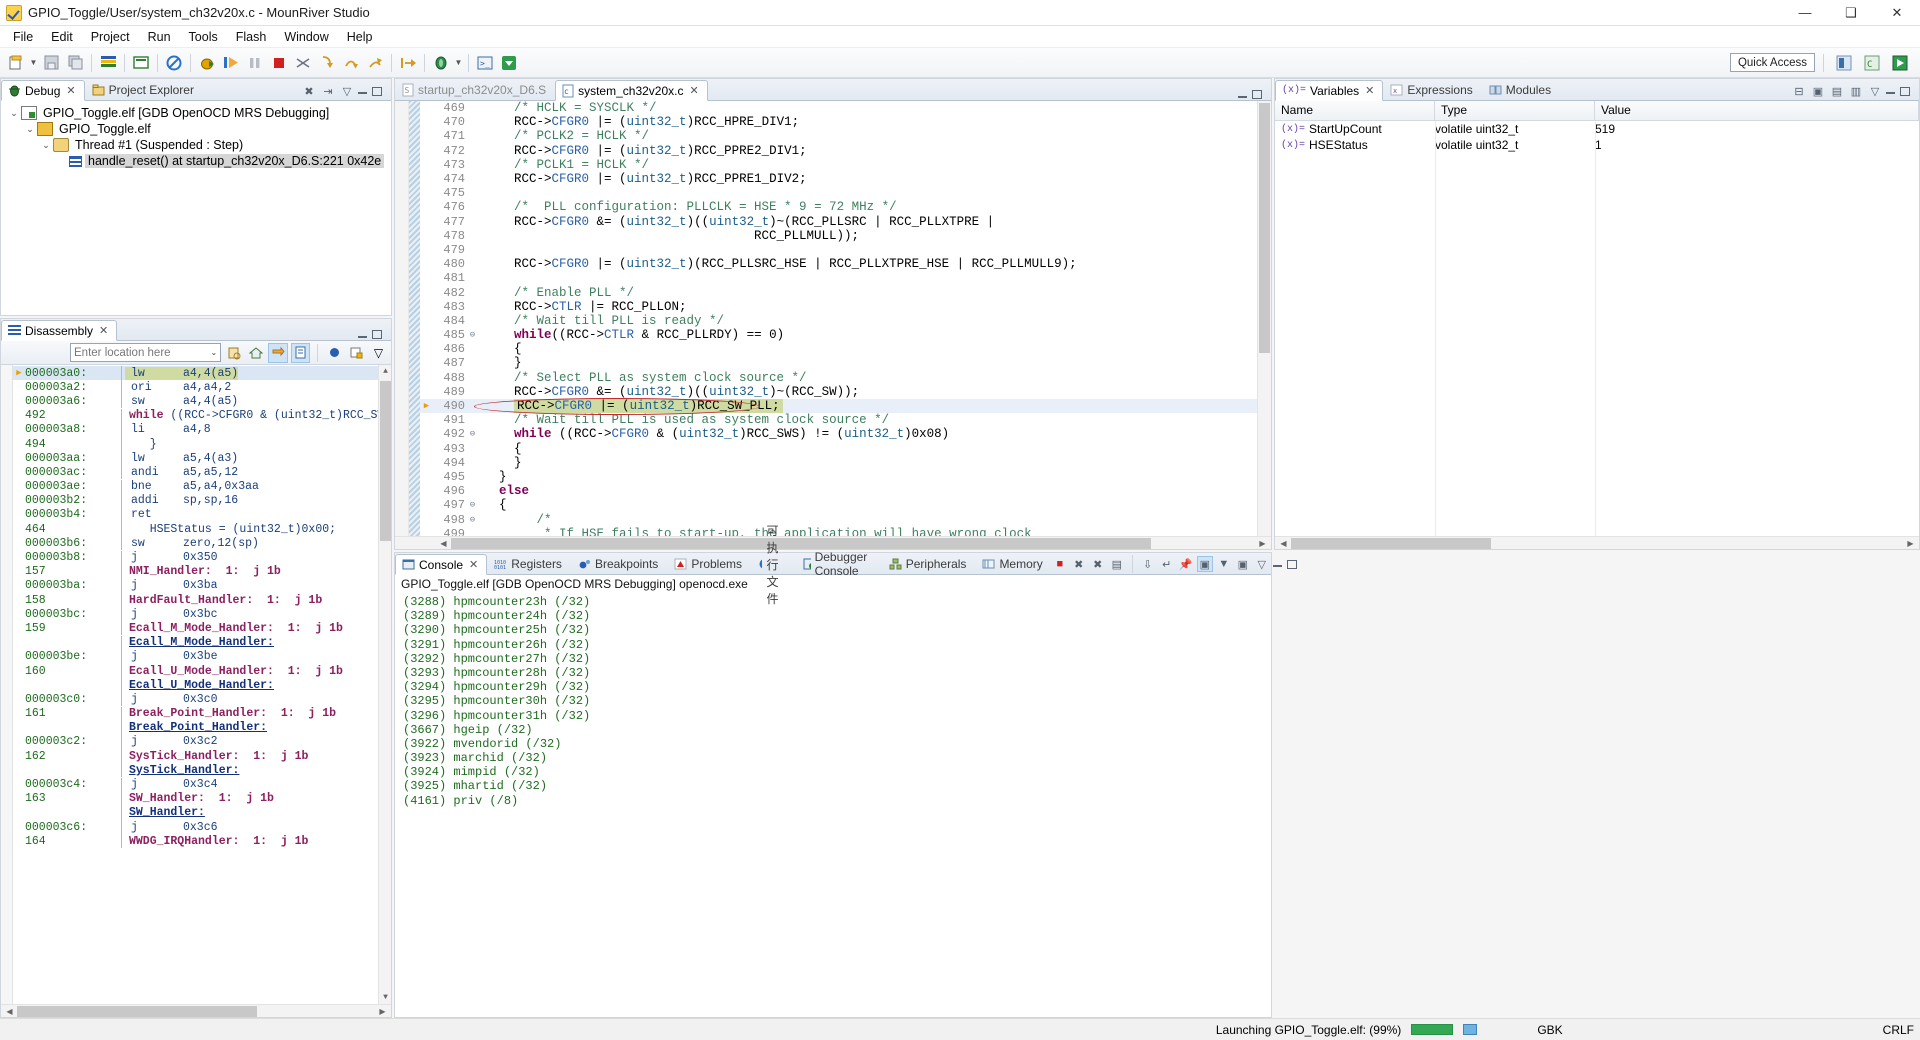 The width and height of the screenshot is (1920, 1040). Describe the element at coordinates (619, 563) in the screenshot. I see `tab-breakpoints: Breakpoints` at that location.